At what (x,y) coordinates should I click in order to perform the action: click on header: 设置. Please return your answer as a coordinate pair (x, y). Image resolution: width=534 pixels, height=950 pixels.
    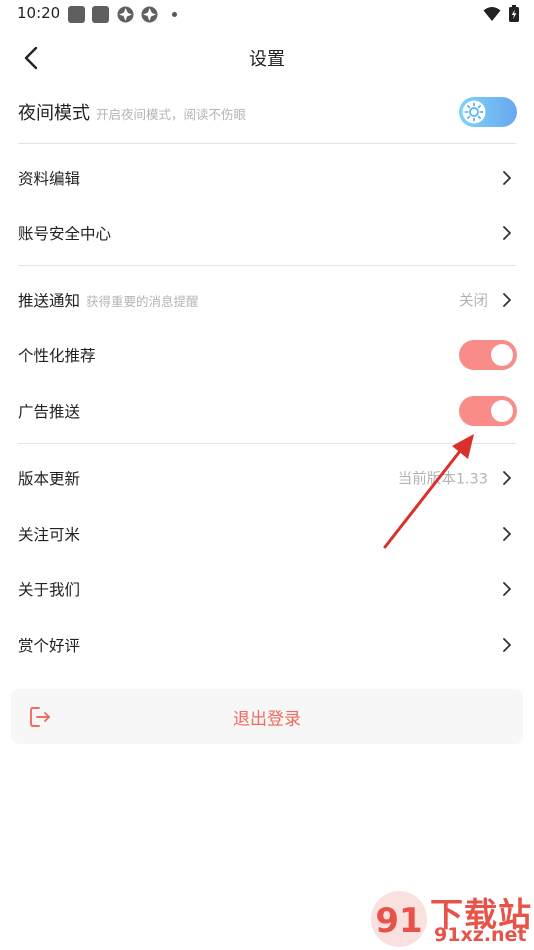
    Looking at the image, I should click on (267, 57).